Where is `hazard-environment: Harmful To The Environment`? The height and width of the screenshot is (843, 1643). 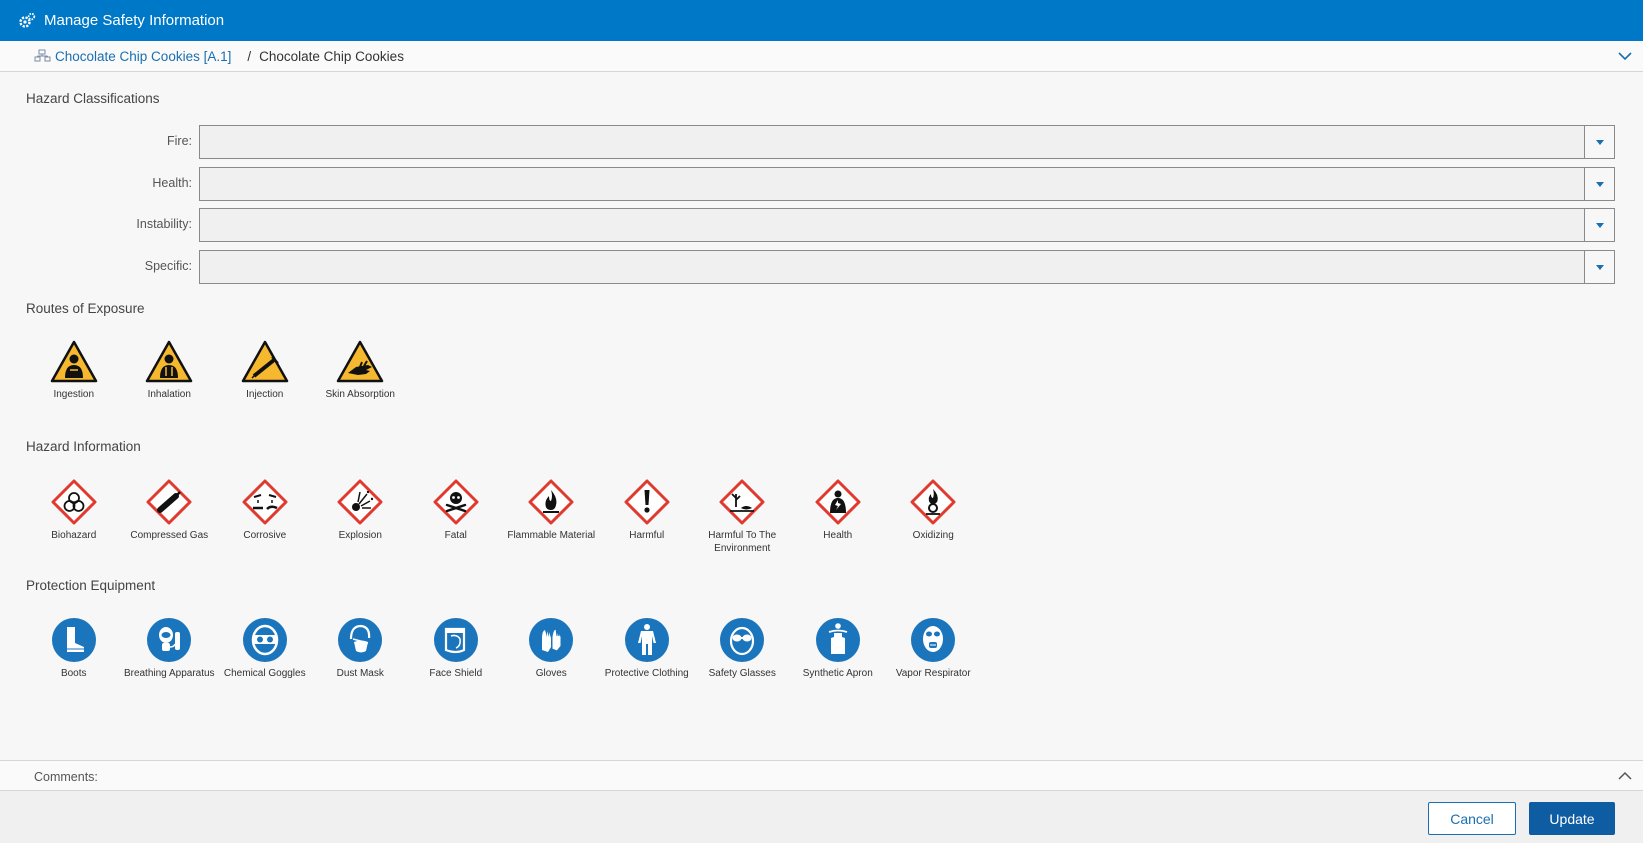 hazard-environment: Harmful To The Environment is located at coordinates (743, 517).